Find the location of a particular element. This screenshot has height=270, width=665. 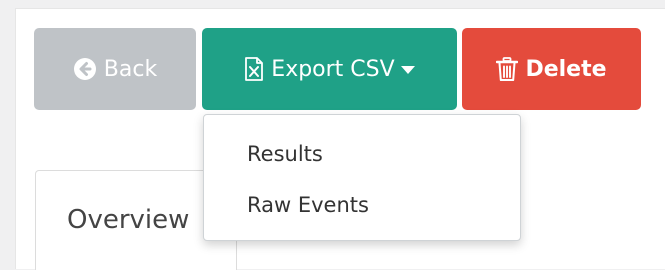

back-button-label: Back is located at coordinates (130, 69).